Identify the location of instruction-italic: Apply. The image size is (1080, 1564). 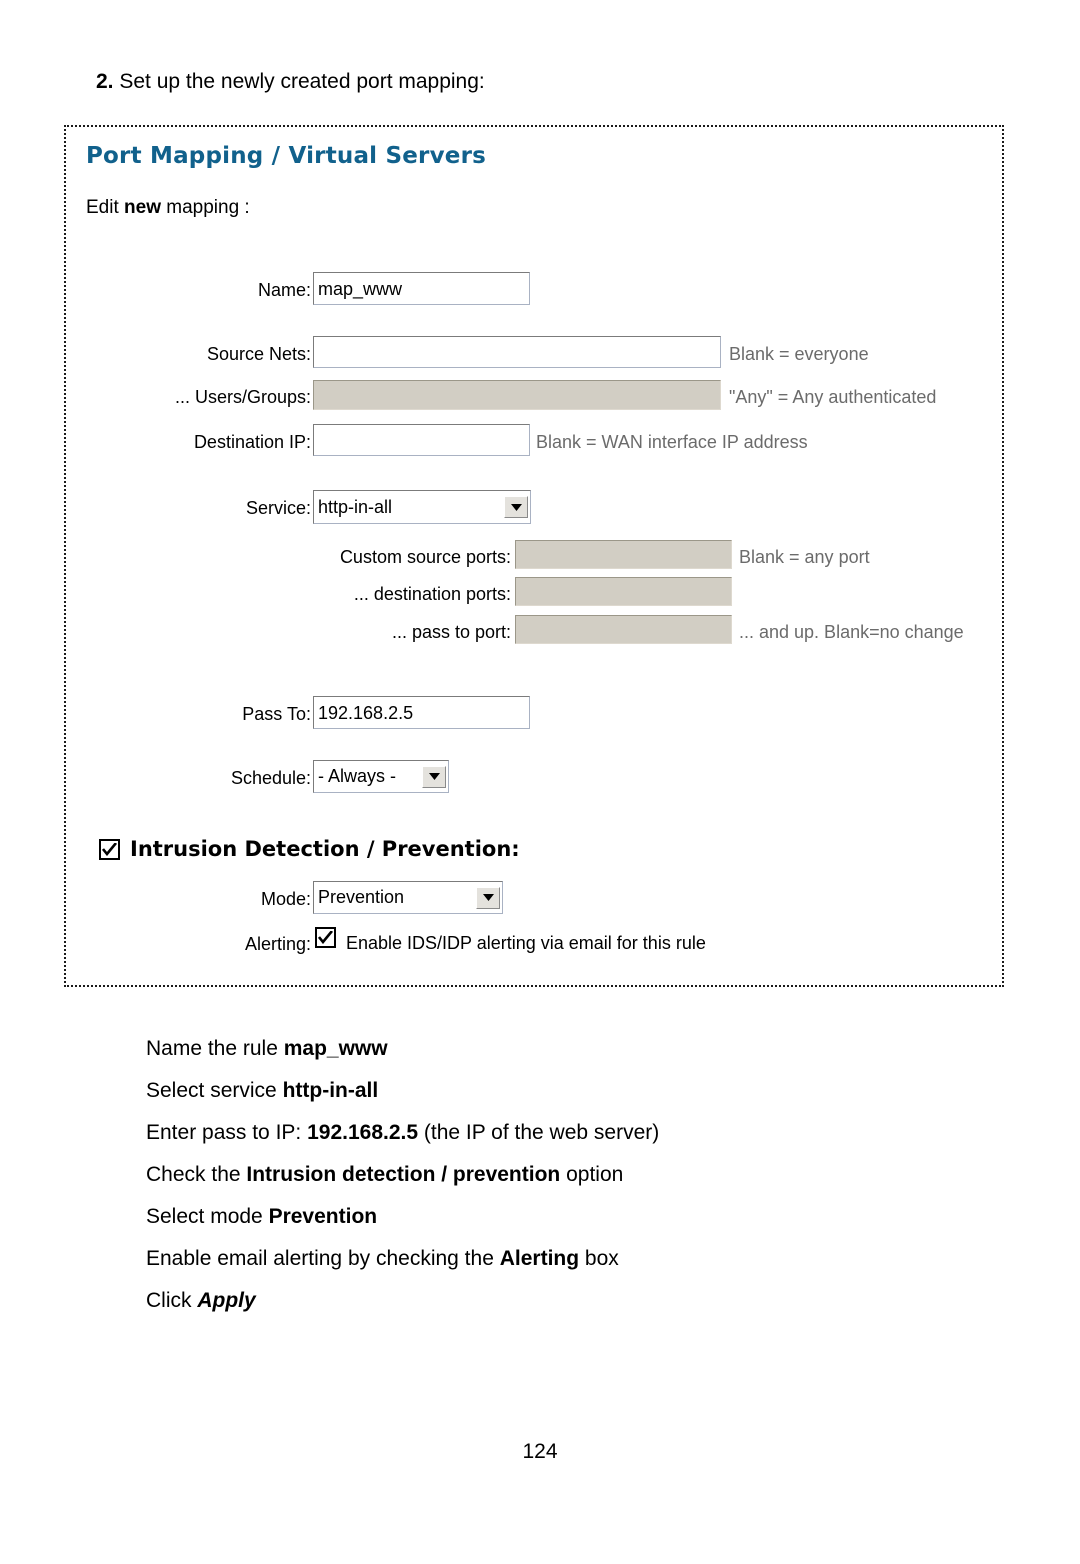
(226, 1300).